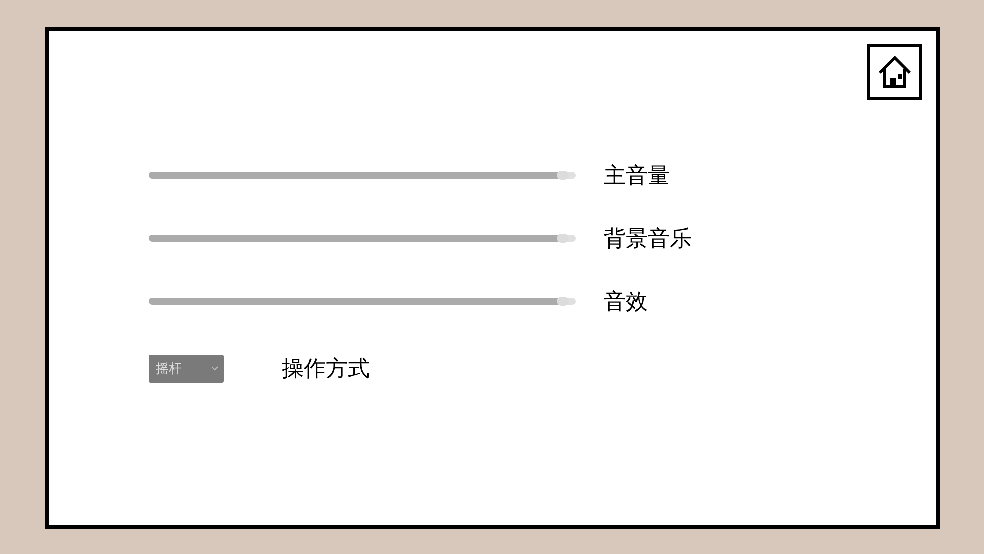 This screenshot has height=554, width=984. Describe the element at coordinates (648, 240) in the screenshot. I see `slider-label: 背景音乐` at that location.